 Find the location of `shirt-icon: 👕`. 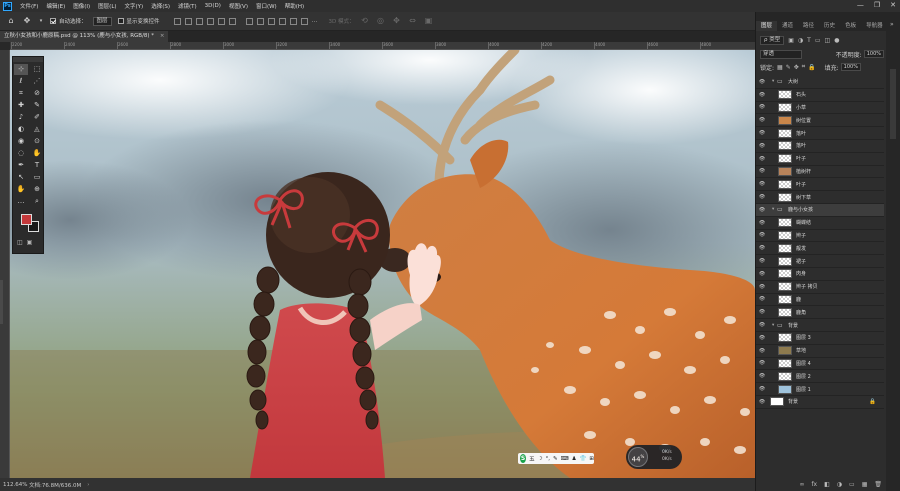

shirt-icon: 👕 is located at coordinates (583, 459).